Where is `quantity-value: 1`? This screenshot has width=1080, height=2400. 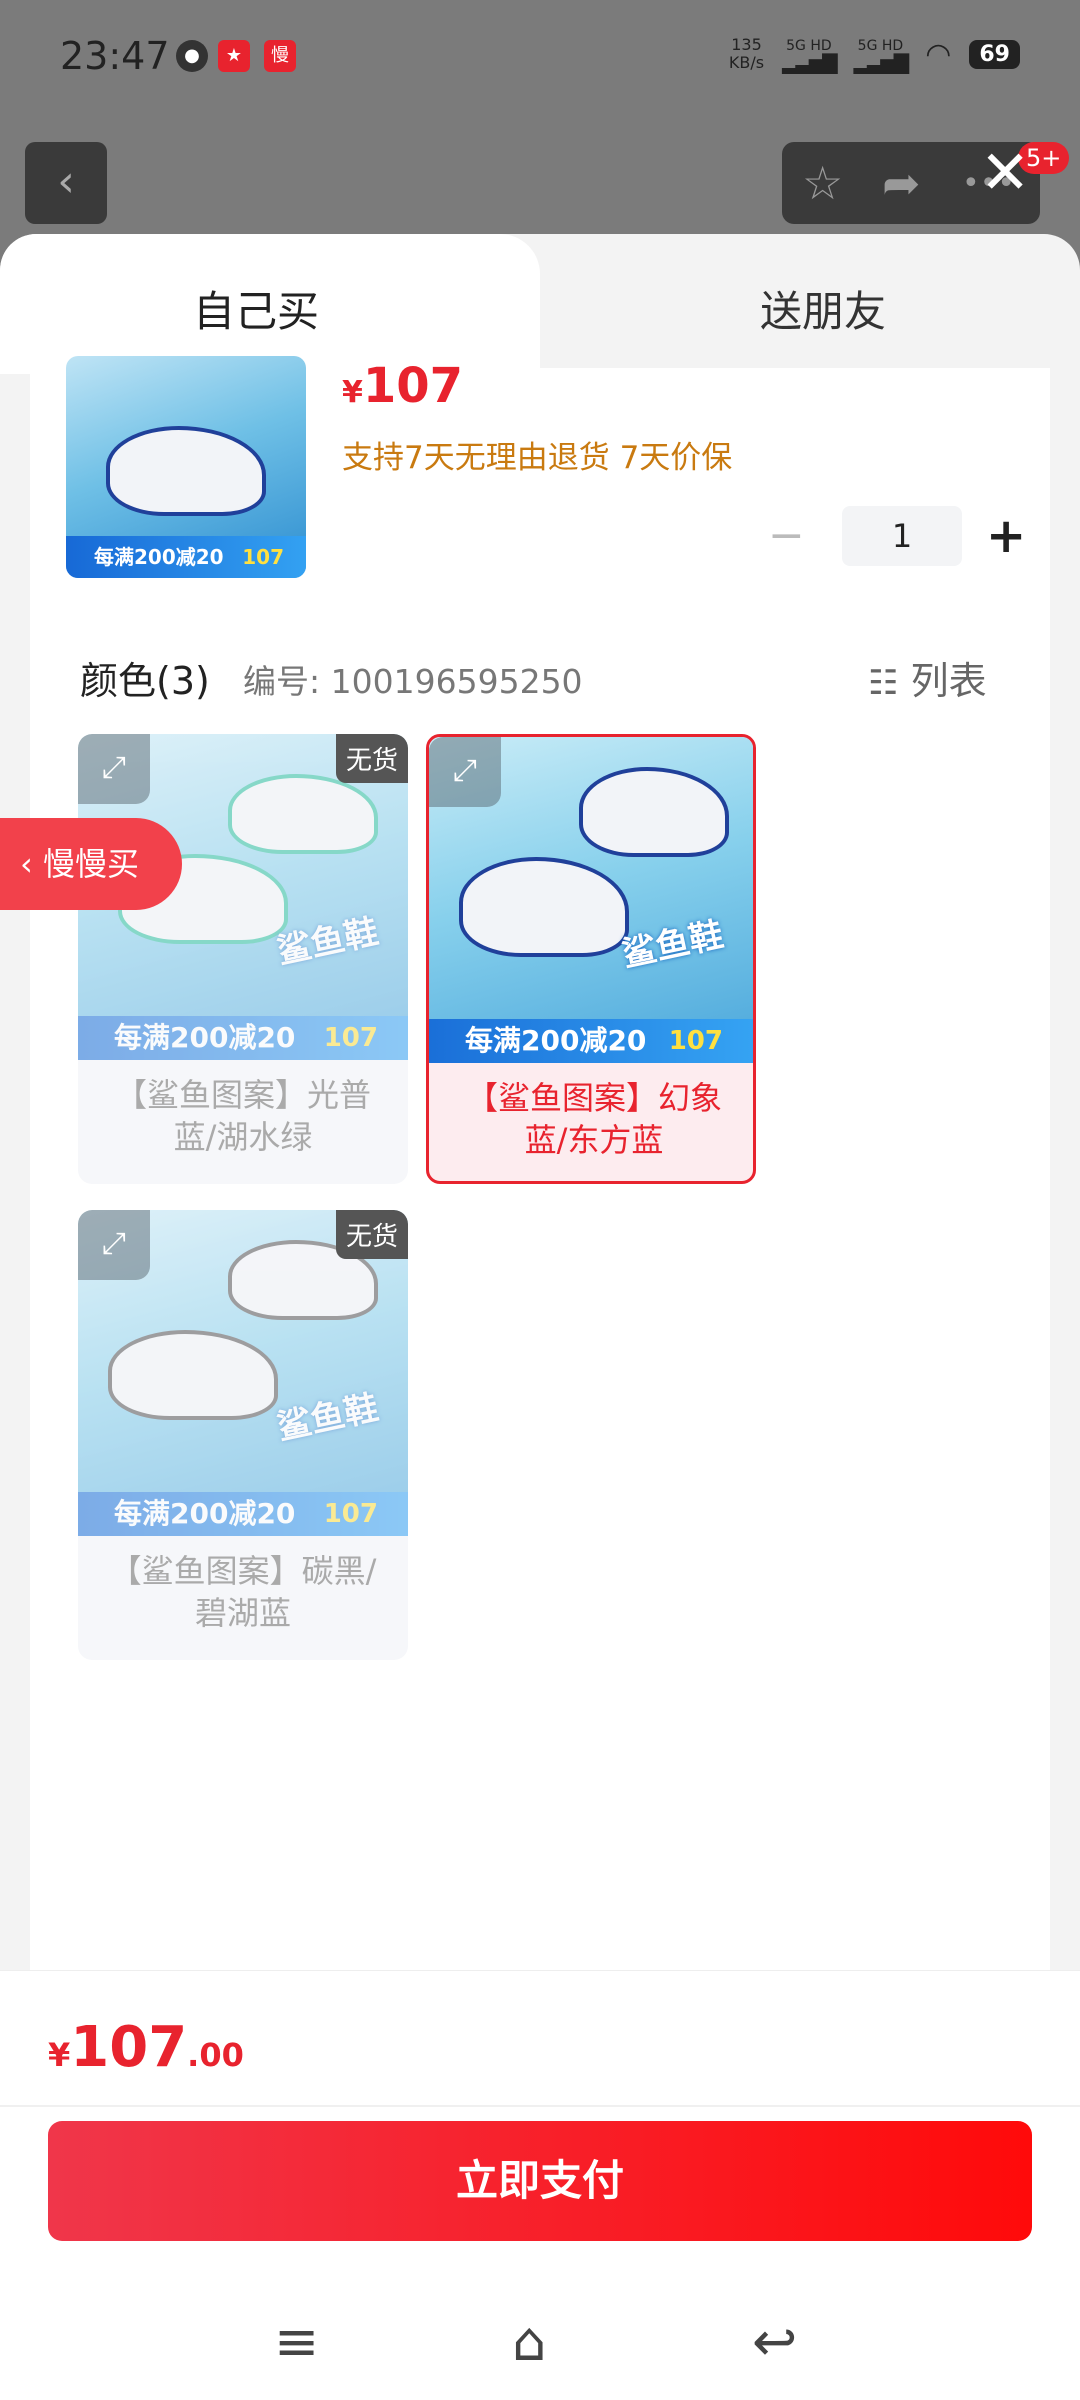 quantity-value: 1 is located at coordinates (902, 536).